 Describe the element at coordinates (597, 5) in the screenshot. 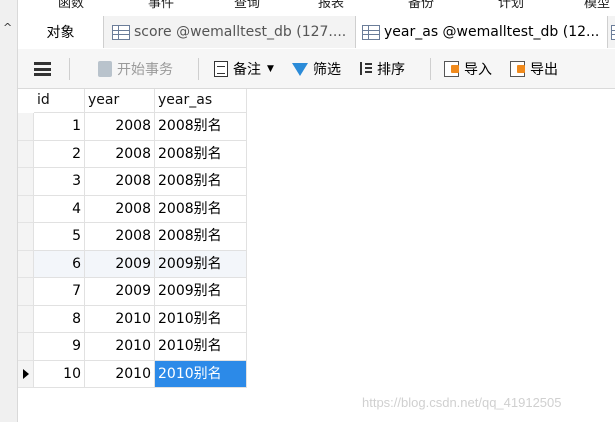

I see `menu-item-model: 模型` at that location.